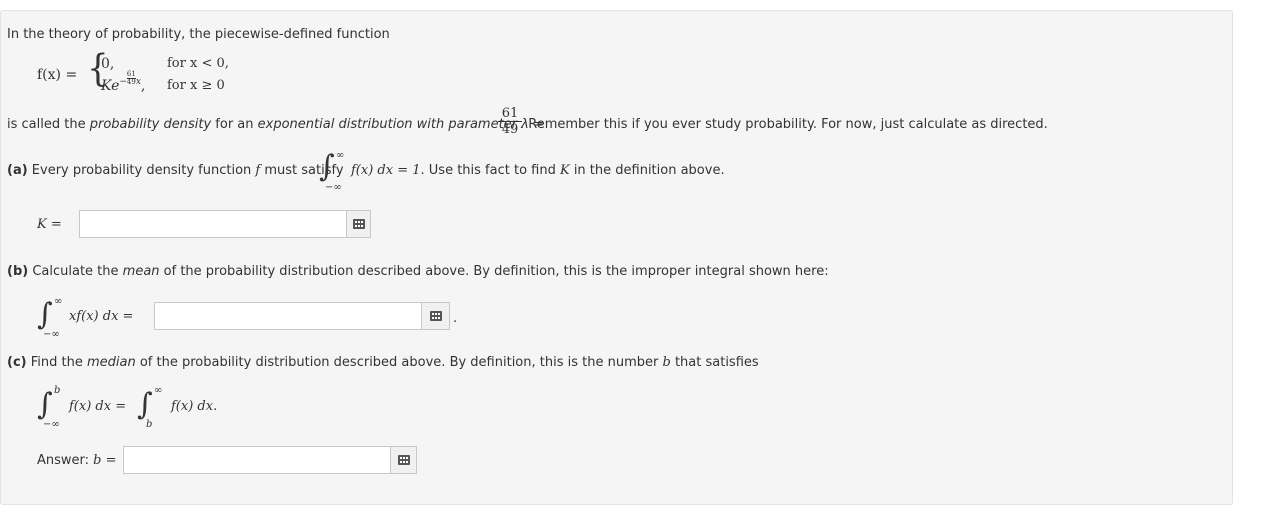  Describe the element at coordinates (327, 166) in the screenshot. I see `integral-sign: ∫` at that location.